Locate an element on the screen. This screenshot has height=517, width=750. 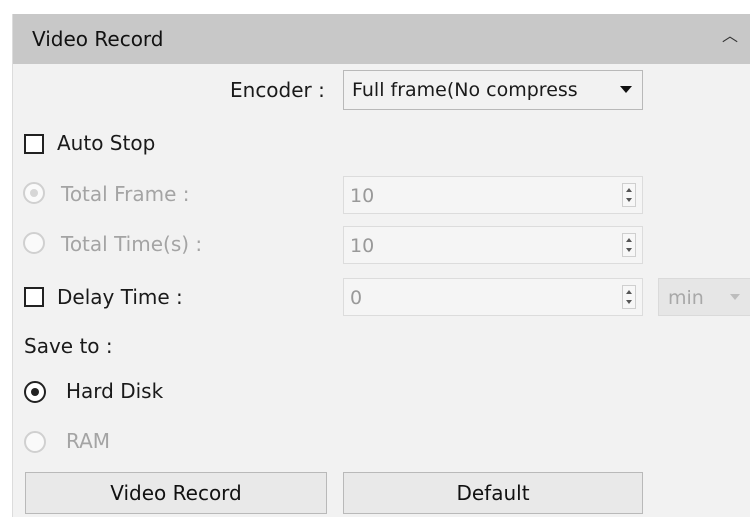
ram-radio is located at coordinates (35, 442).